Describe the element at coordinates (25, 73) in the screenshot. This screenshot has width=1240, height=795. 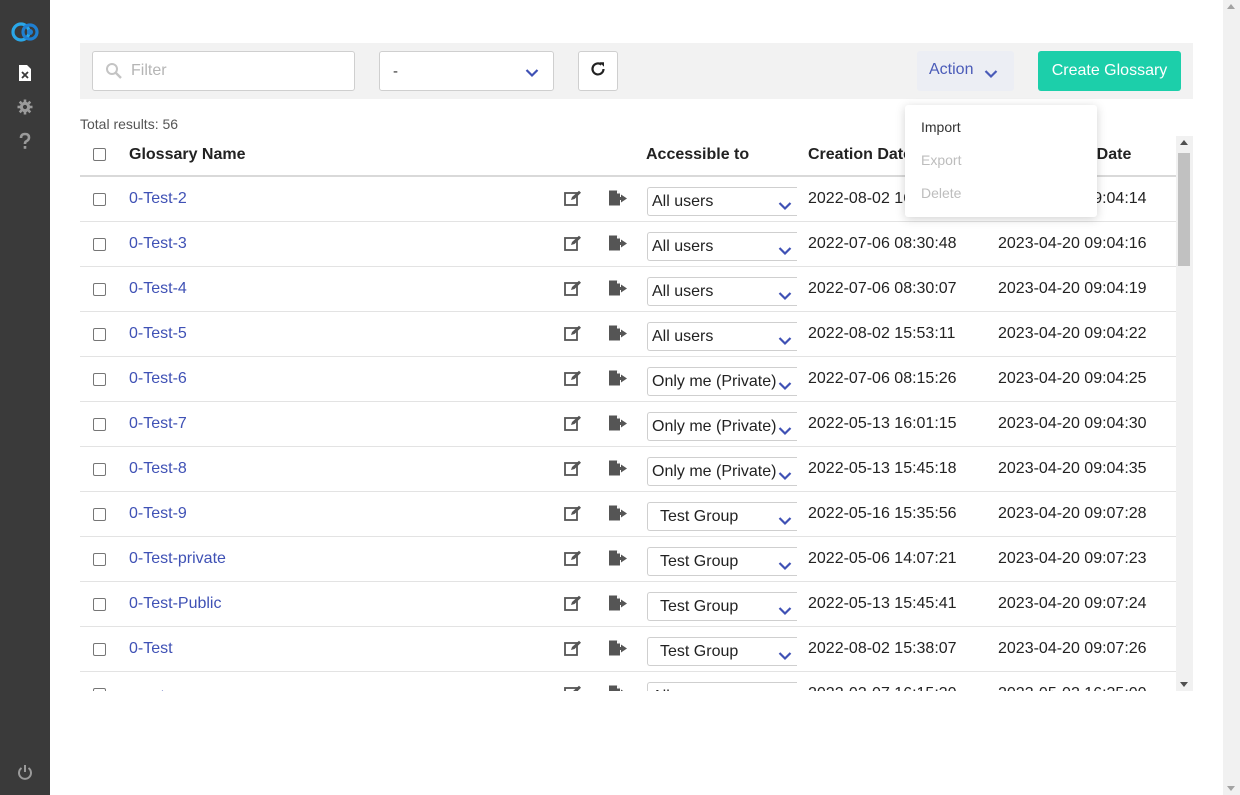
I see `glossary-file-icon` at that location.